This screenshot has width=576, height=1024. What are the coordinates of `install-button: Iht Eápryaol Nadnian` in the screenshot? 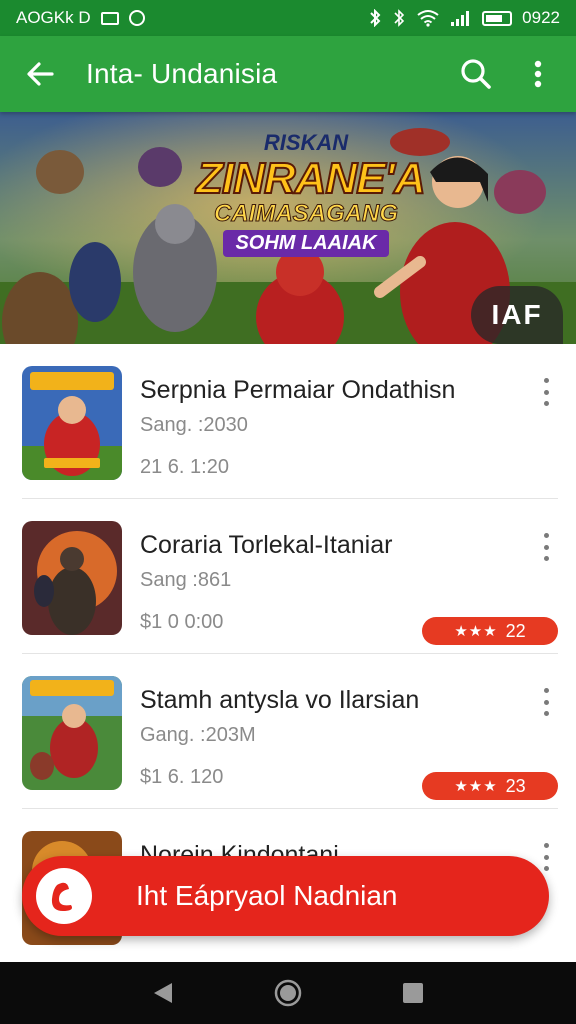 It's located at (285, 896).